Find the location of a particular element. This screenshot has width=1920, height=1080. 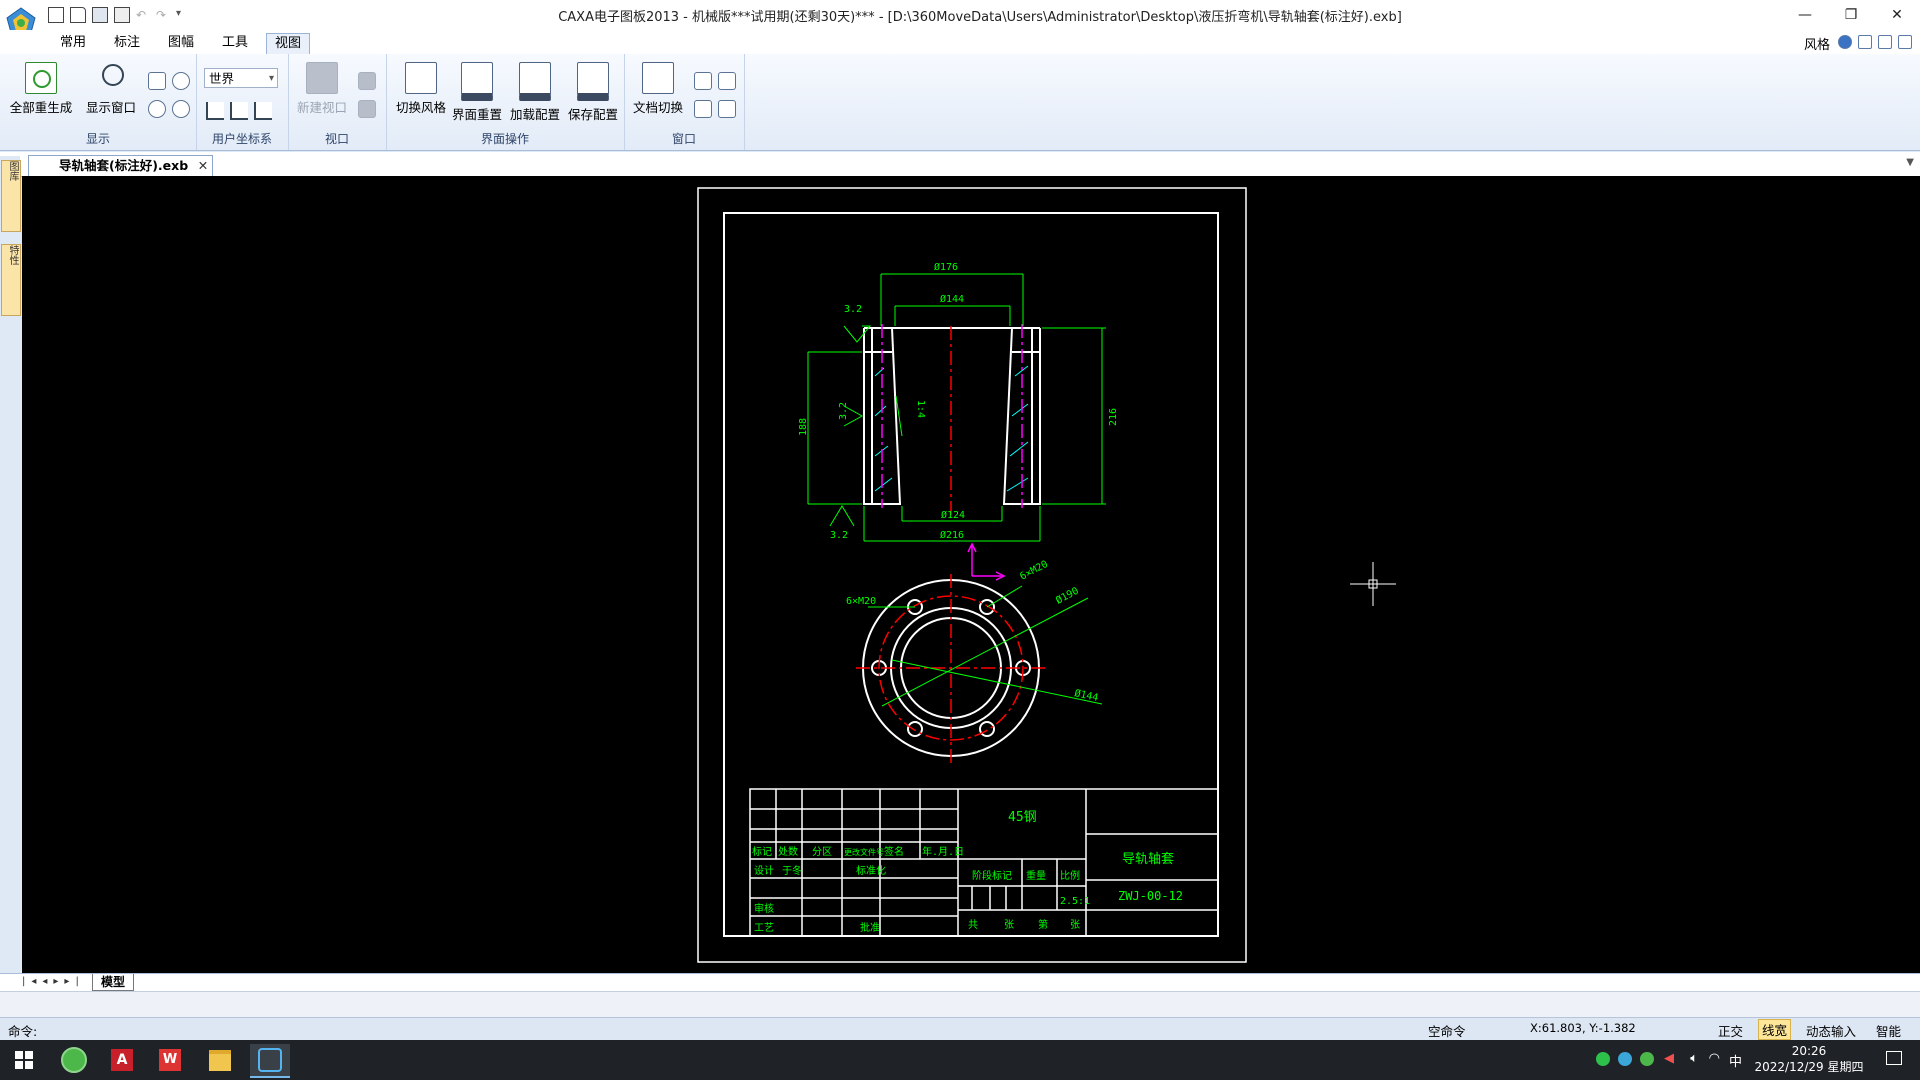

no-command-status: 空命令 is located at coordinates (1447, 1031).